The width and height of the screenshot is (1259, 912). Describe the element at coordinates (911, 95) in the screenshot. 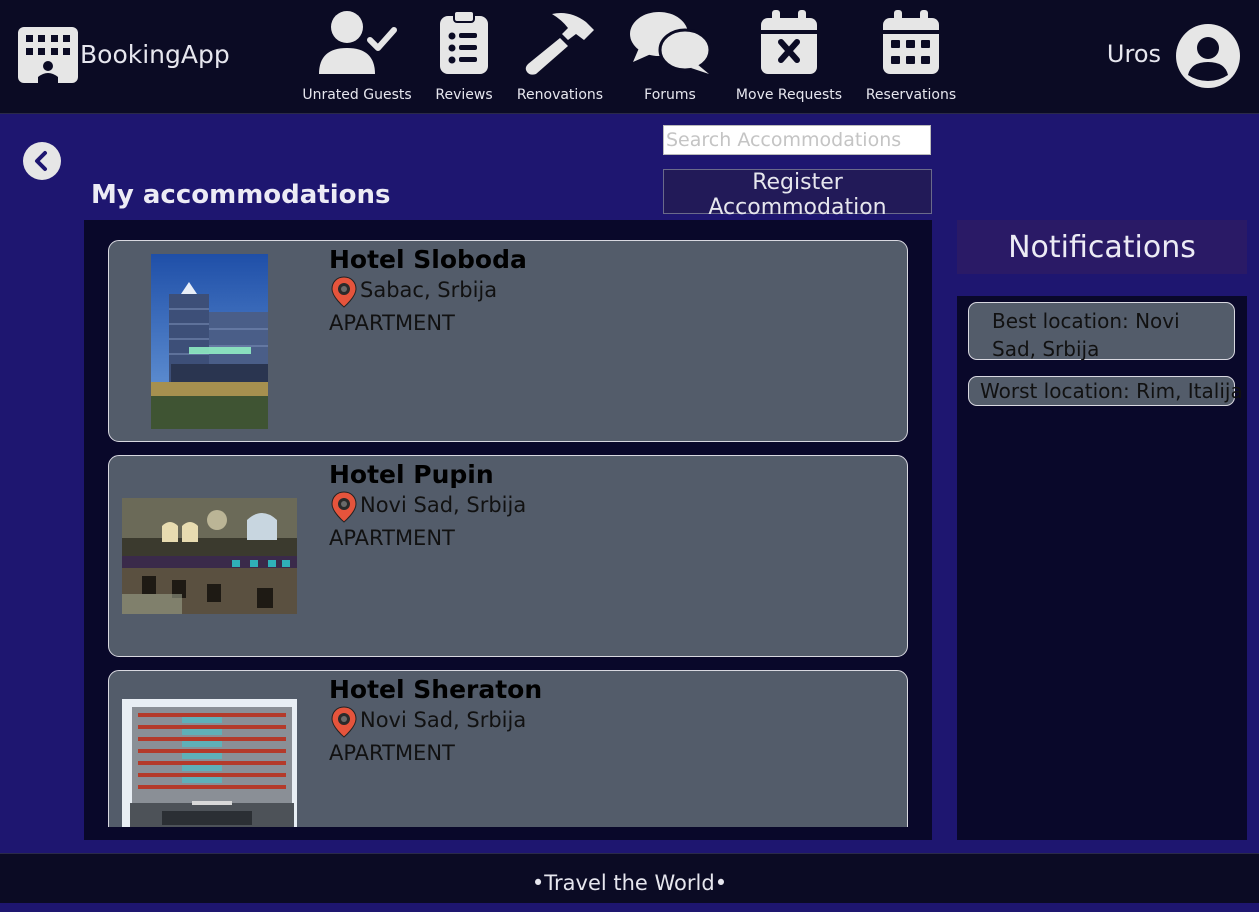

I see `nav-label-reservations: Reservations` at that location.